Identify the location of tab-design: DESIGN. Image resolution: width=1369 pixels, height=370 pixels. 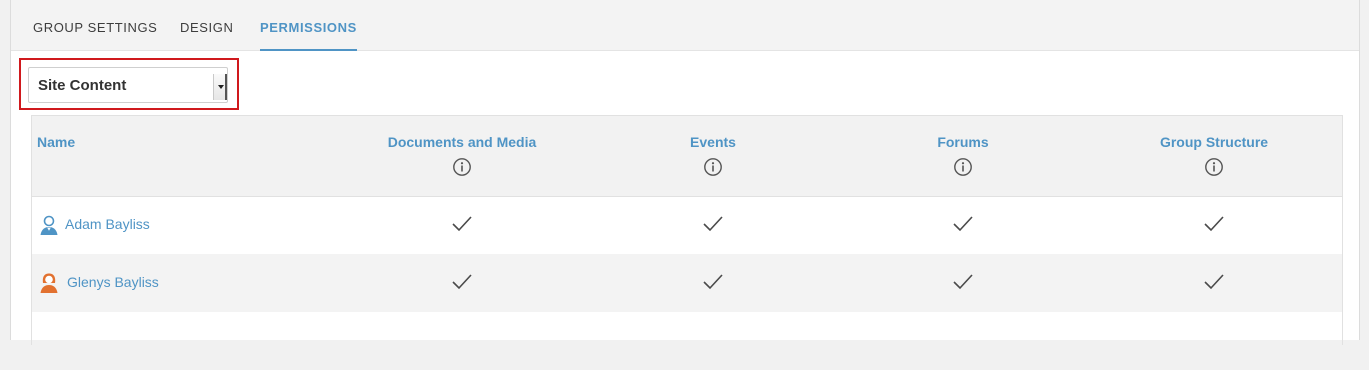
(206, 35).